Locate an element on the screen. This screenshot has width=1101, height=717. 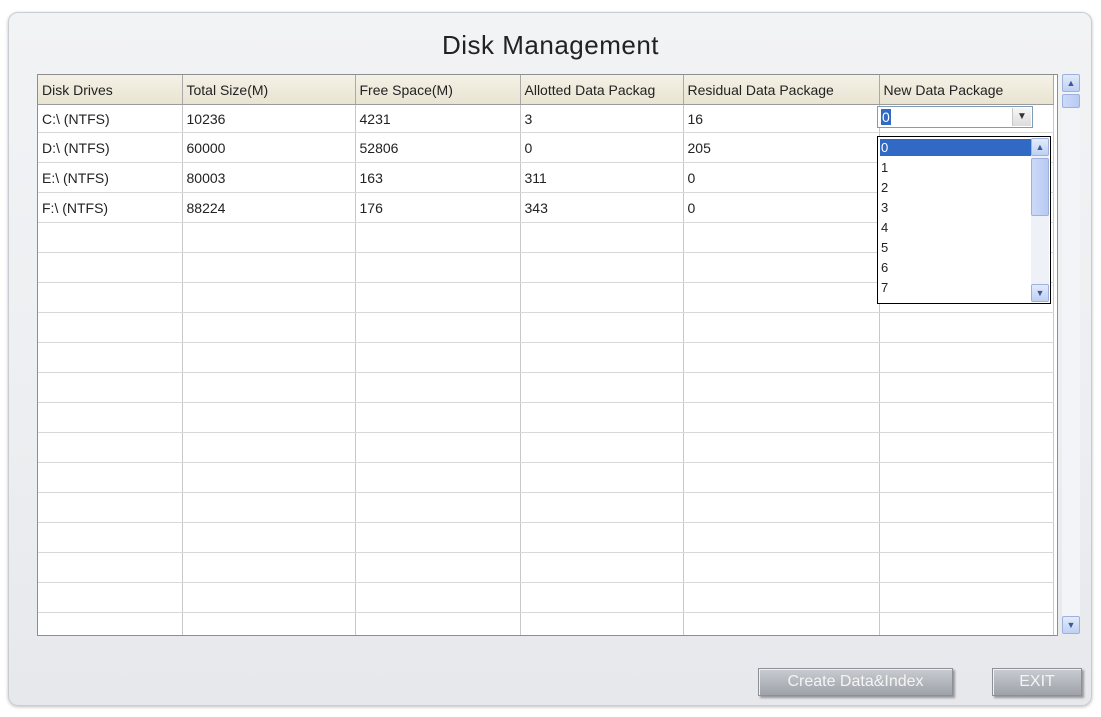
window-title: Disk Management is located at coordinates (550, 45).